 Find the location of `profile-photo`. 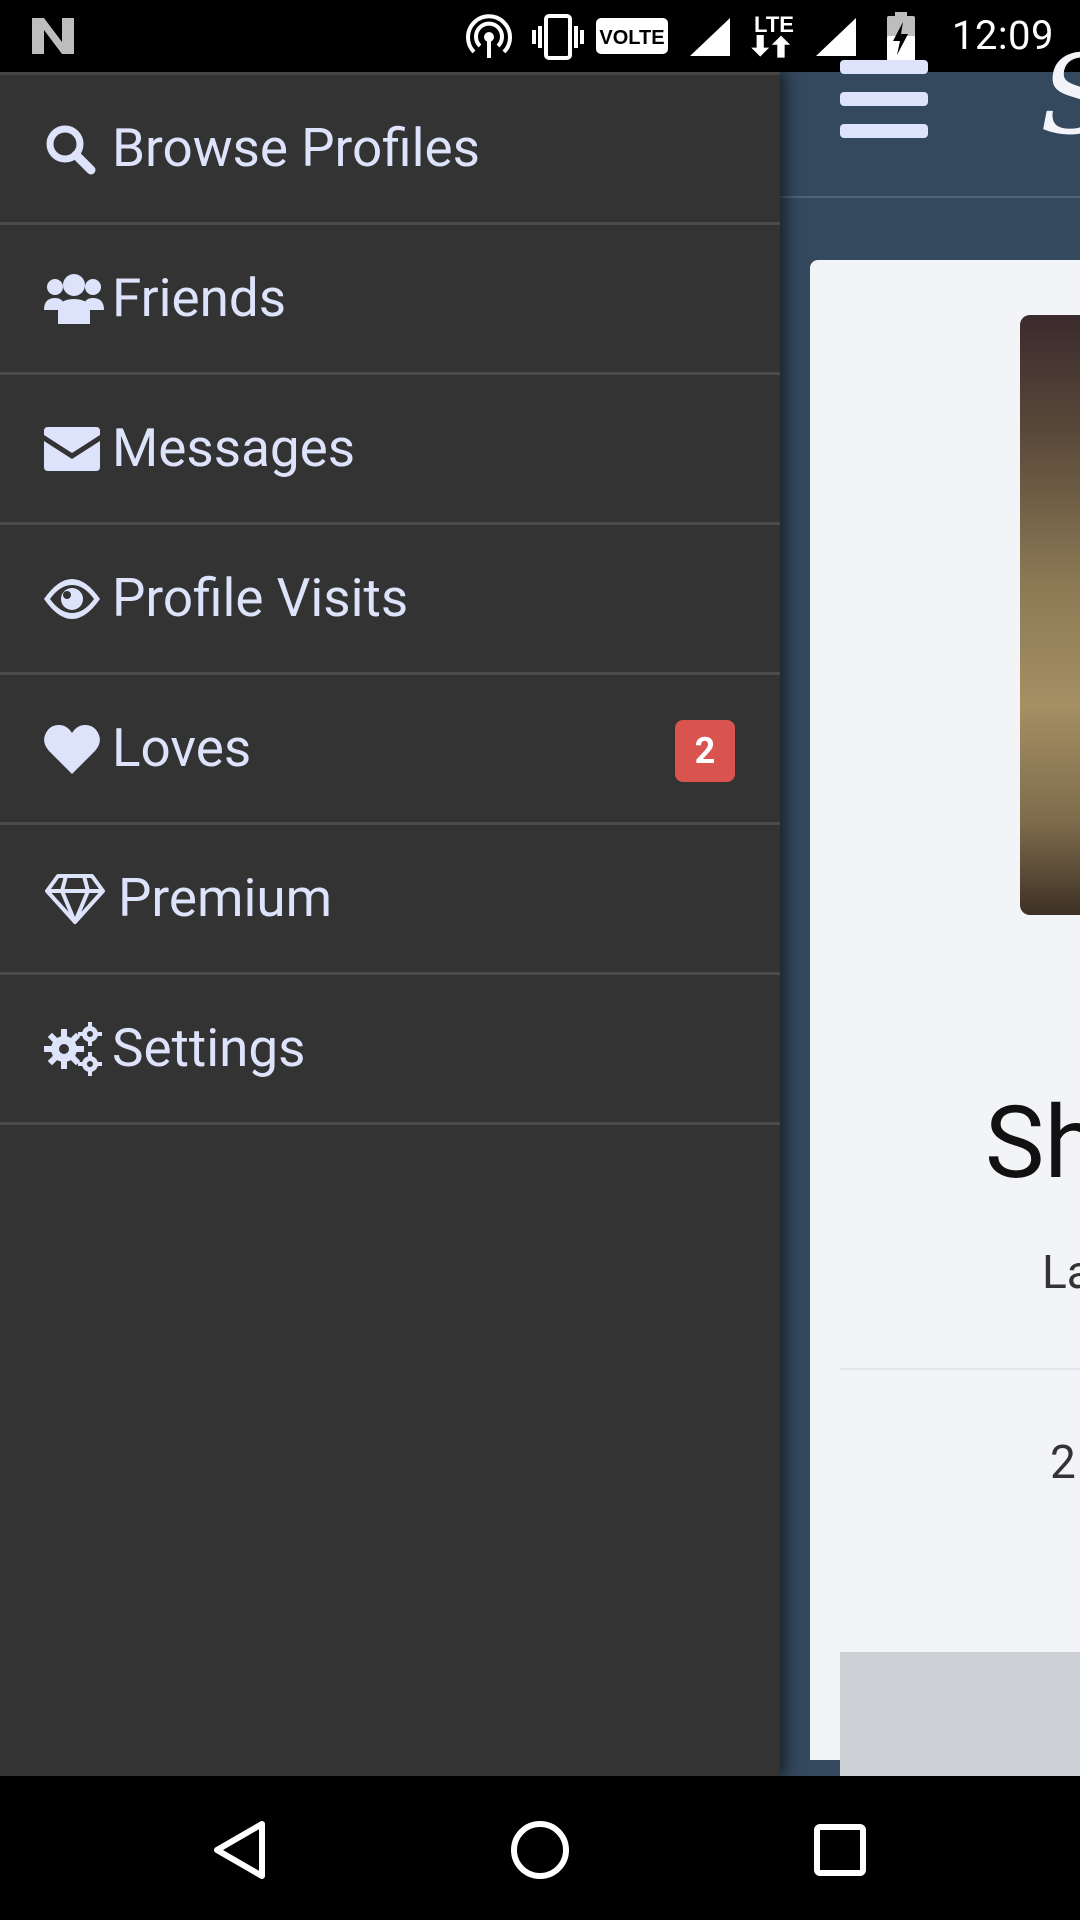

profile-photo is located at coordinates (1050, 615).